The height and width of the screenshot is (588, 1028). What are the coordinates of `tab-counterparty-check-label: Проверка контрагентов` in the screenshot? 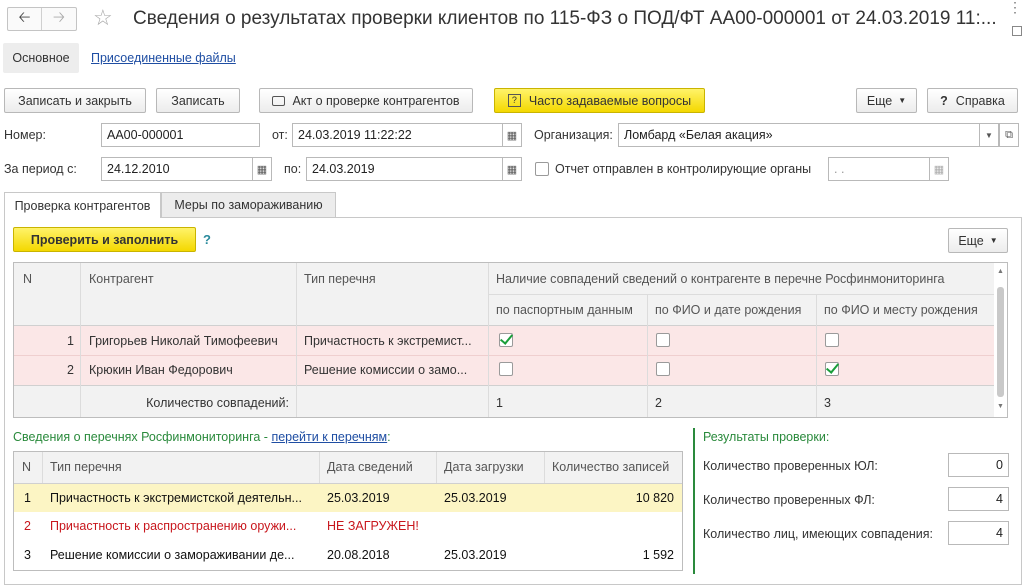 It's located at (82, 205).